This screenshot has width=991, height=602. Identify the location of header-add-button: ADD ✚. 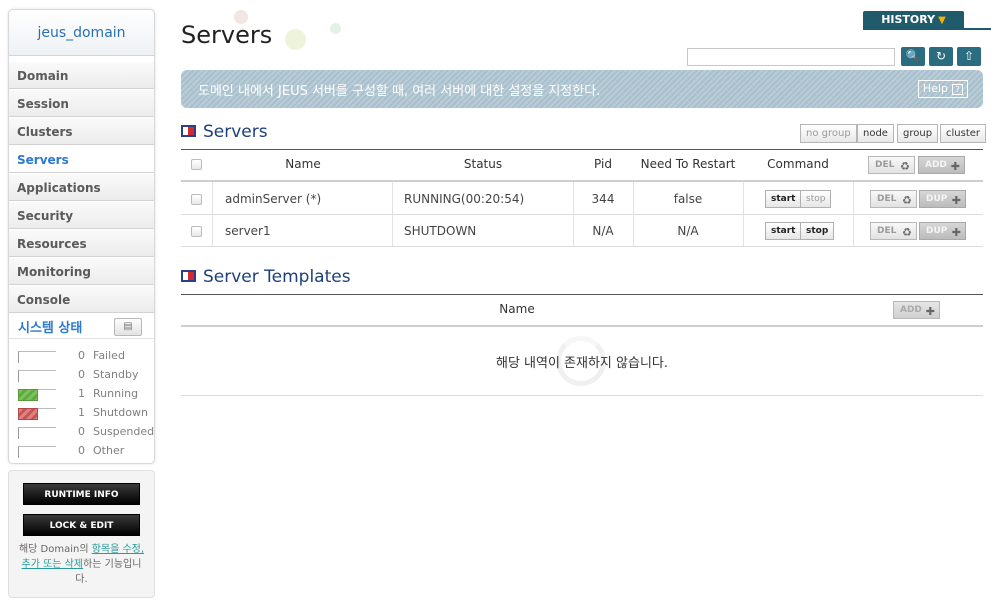
(941, 165).